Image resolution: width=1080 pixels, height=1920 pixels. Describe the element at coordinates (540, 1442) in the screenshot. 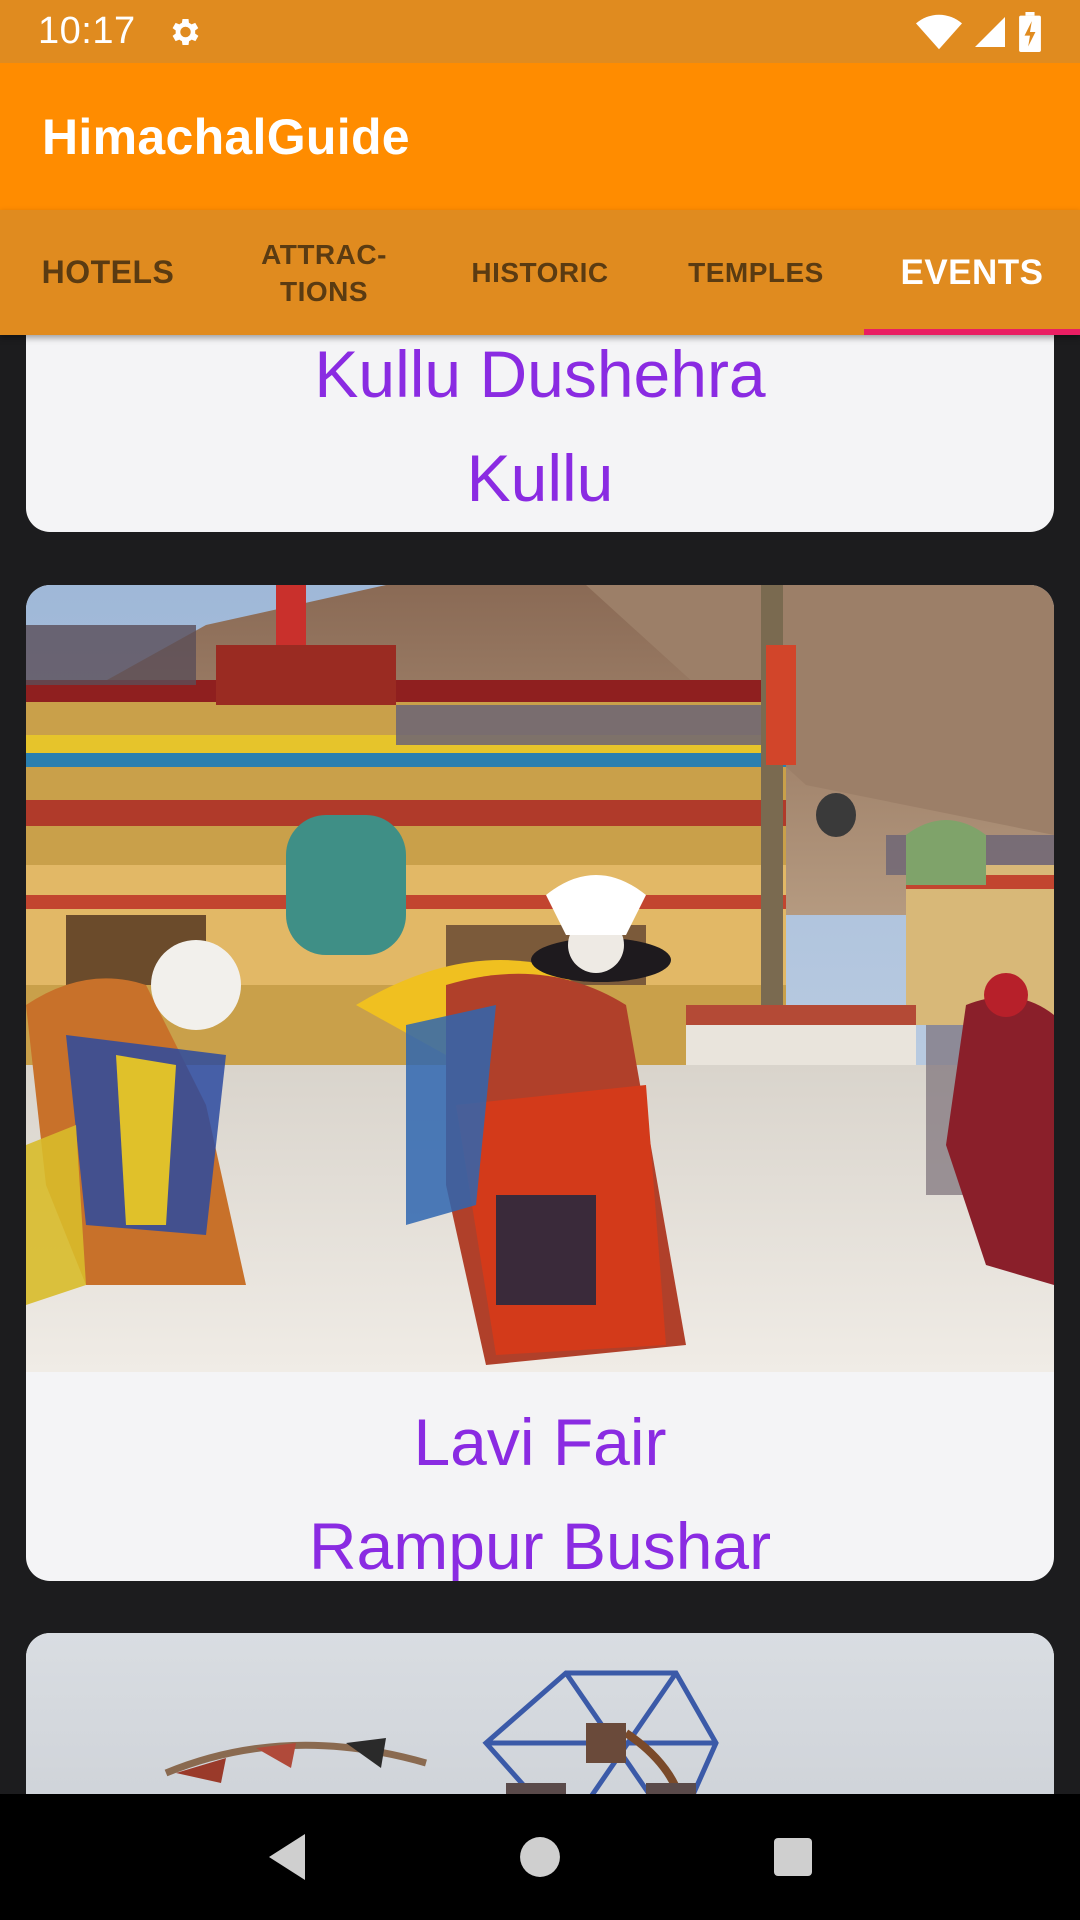

I see `event-name: Lavi Fair` at that location.